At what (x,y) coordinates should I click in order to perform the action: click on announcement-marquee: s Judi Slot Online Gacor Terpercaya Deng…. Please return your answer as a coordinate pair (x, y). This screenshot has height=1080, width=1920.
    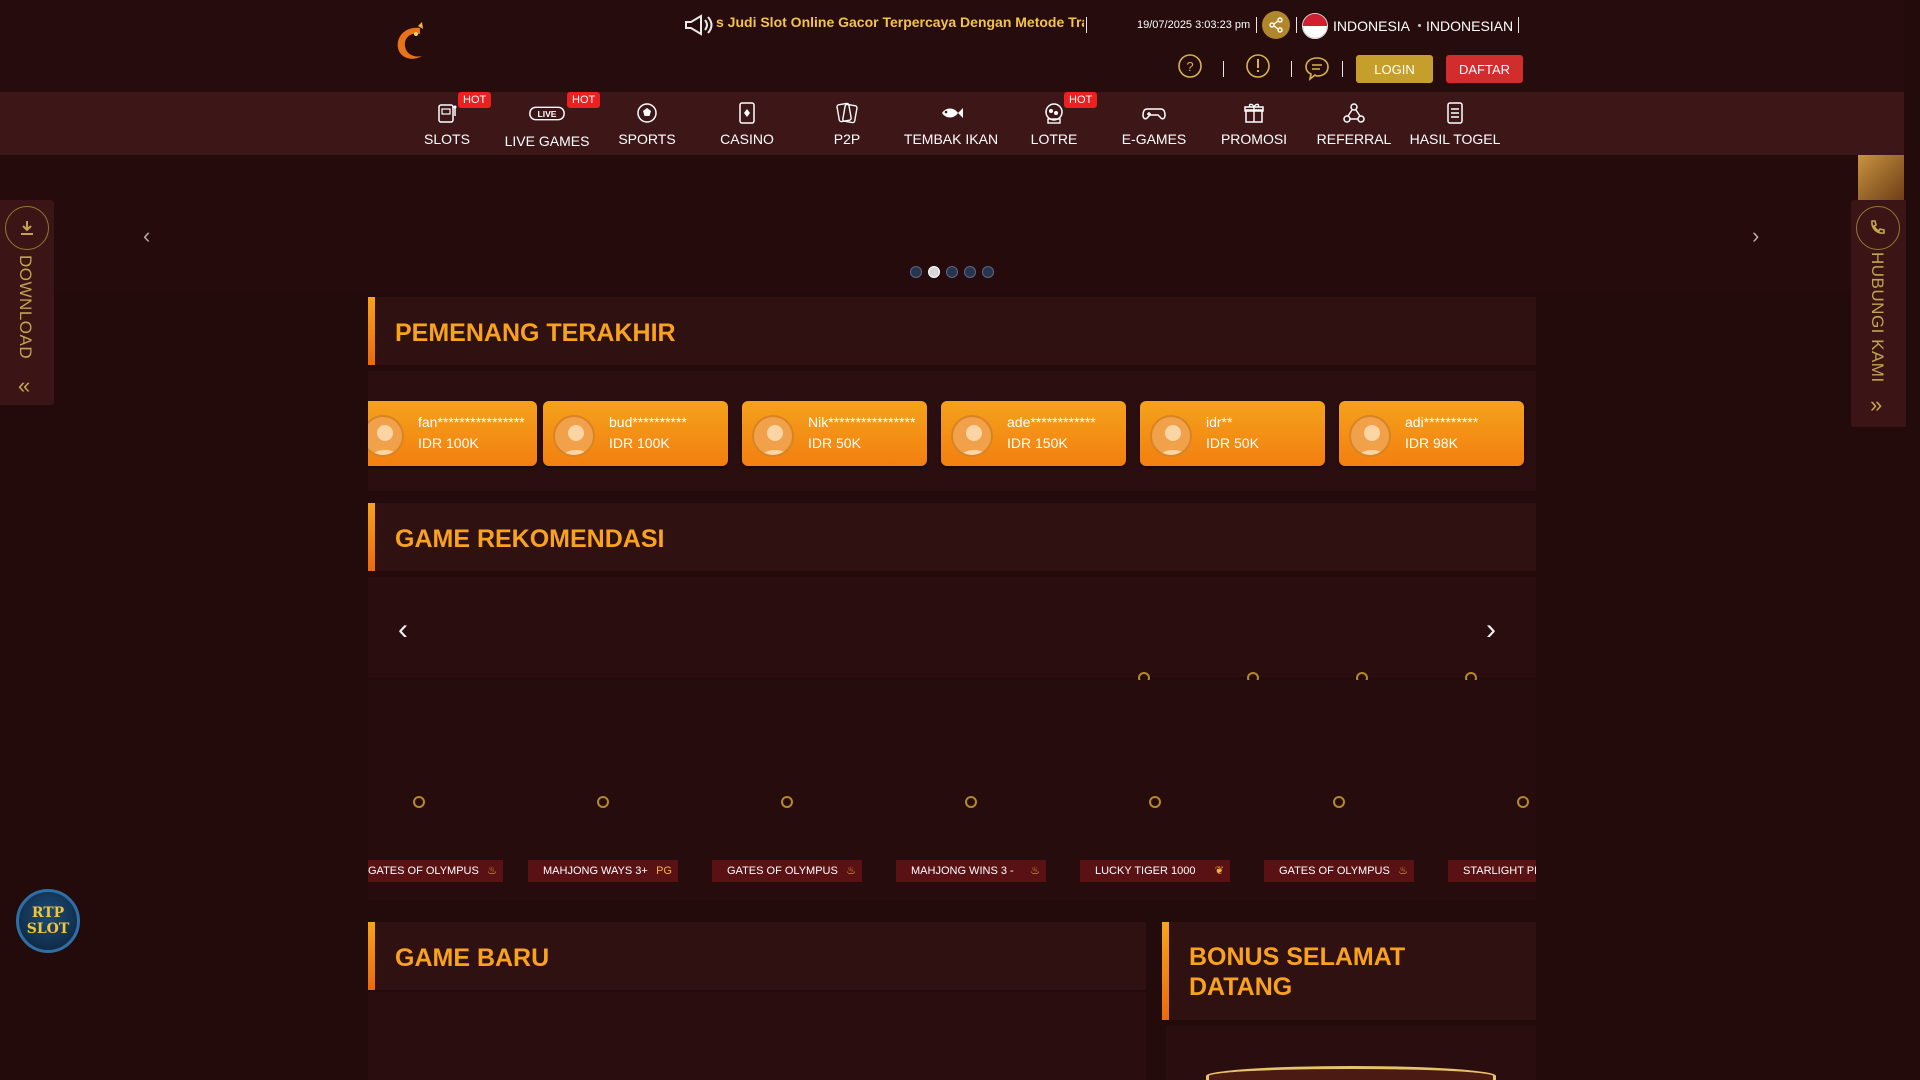
    Looking at the image, I should click on (900, 22).